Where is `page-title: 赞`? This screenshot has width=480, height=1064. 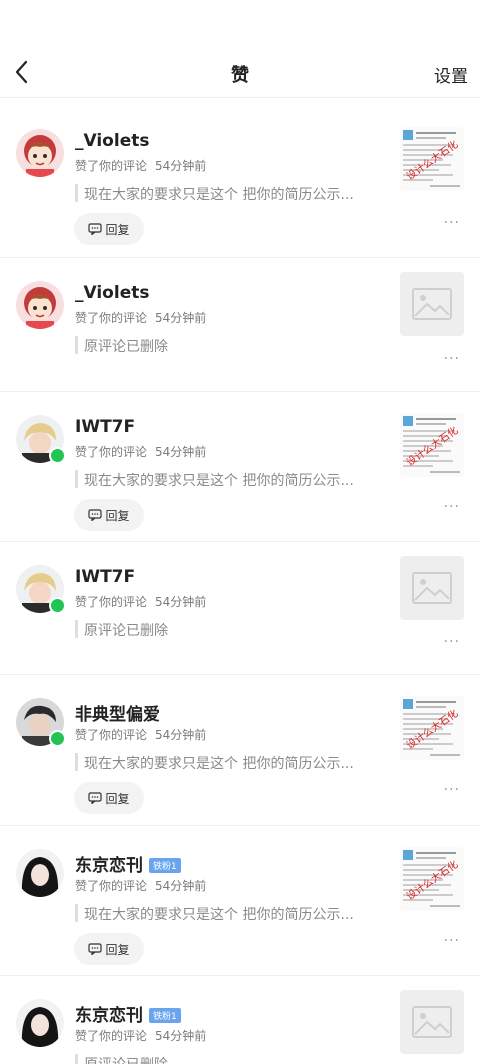
page-title: 赞 is located at coordinates (240, 75).